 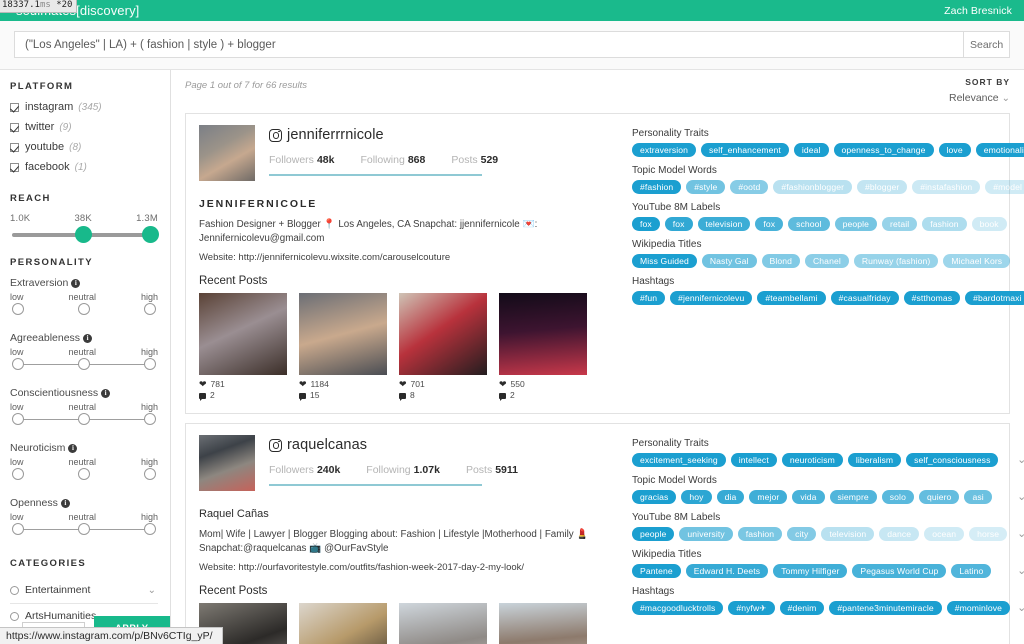 What do you see at coordinates (883, 150) in the screenshot?
I see `tag-chip: openness_to_change` at bounding box center [883, 150].